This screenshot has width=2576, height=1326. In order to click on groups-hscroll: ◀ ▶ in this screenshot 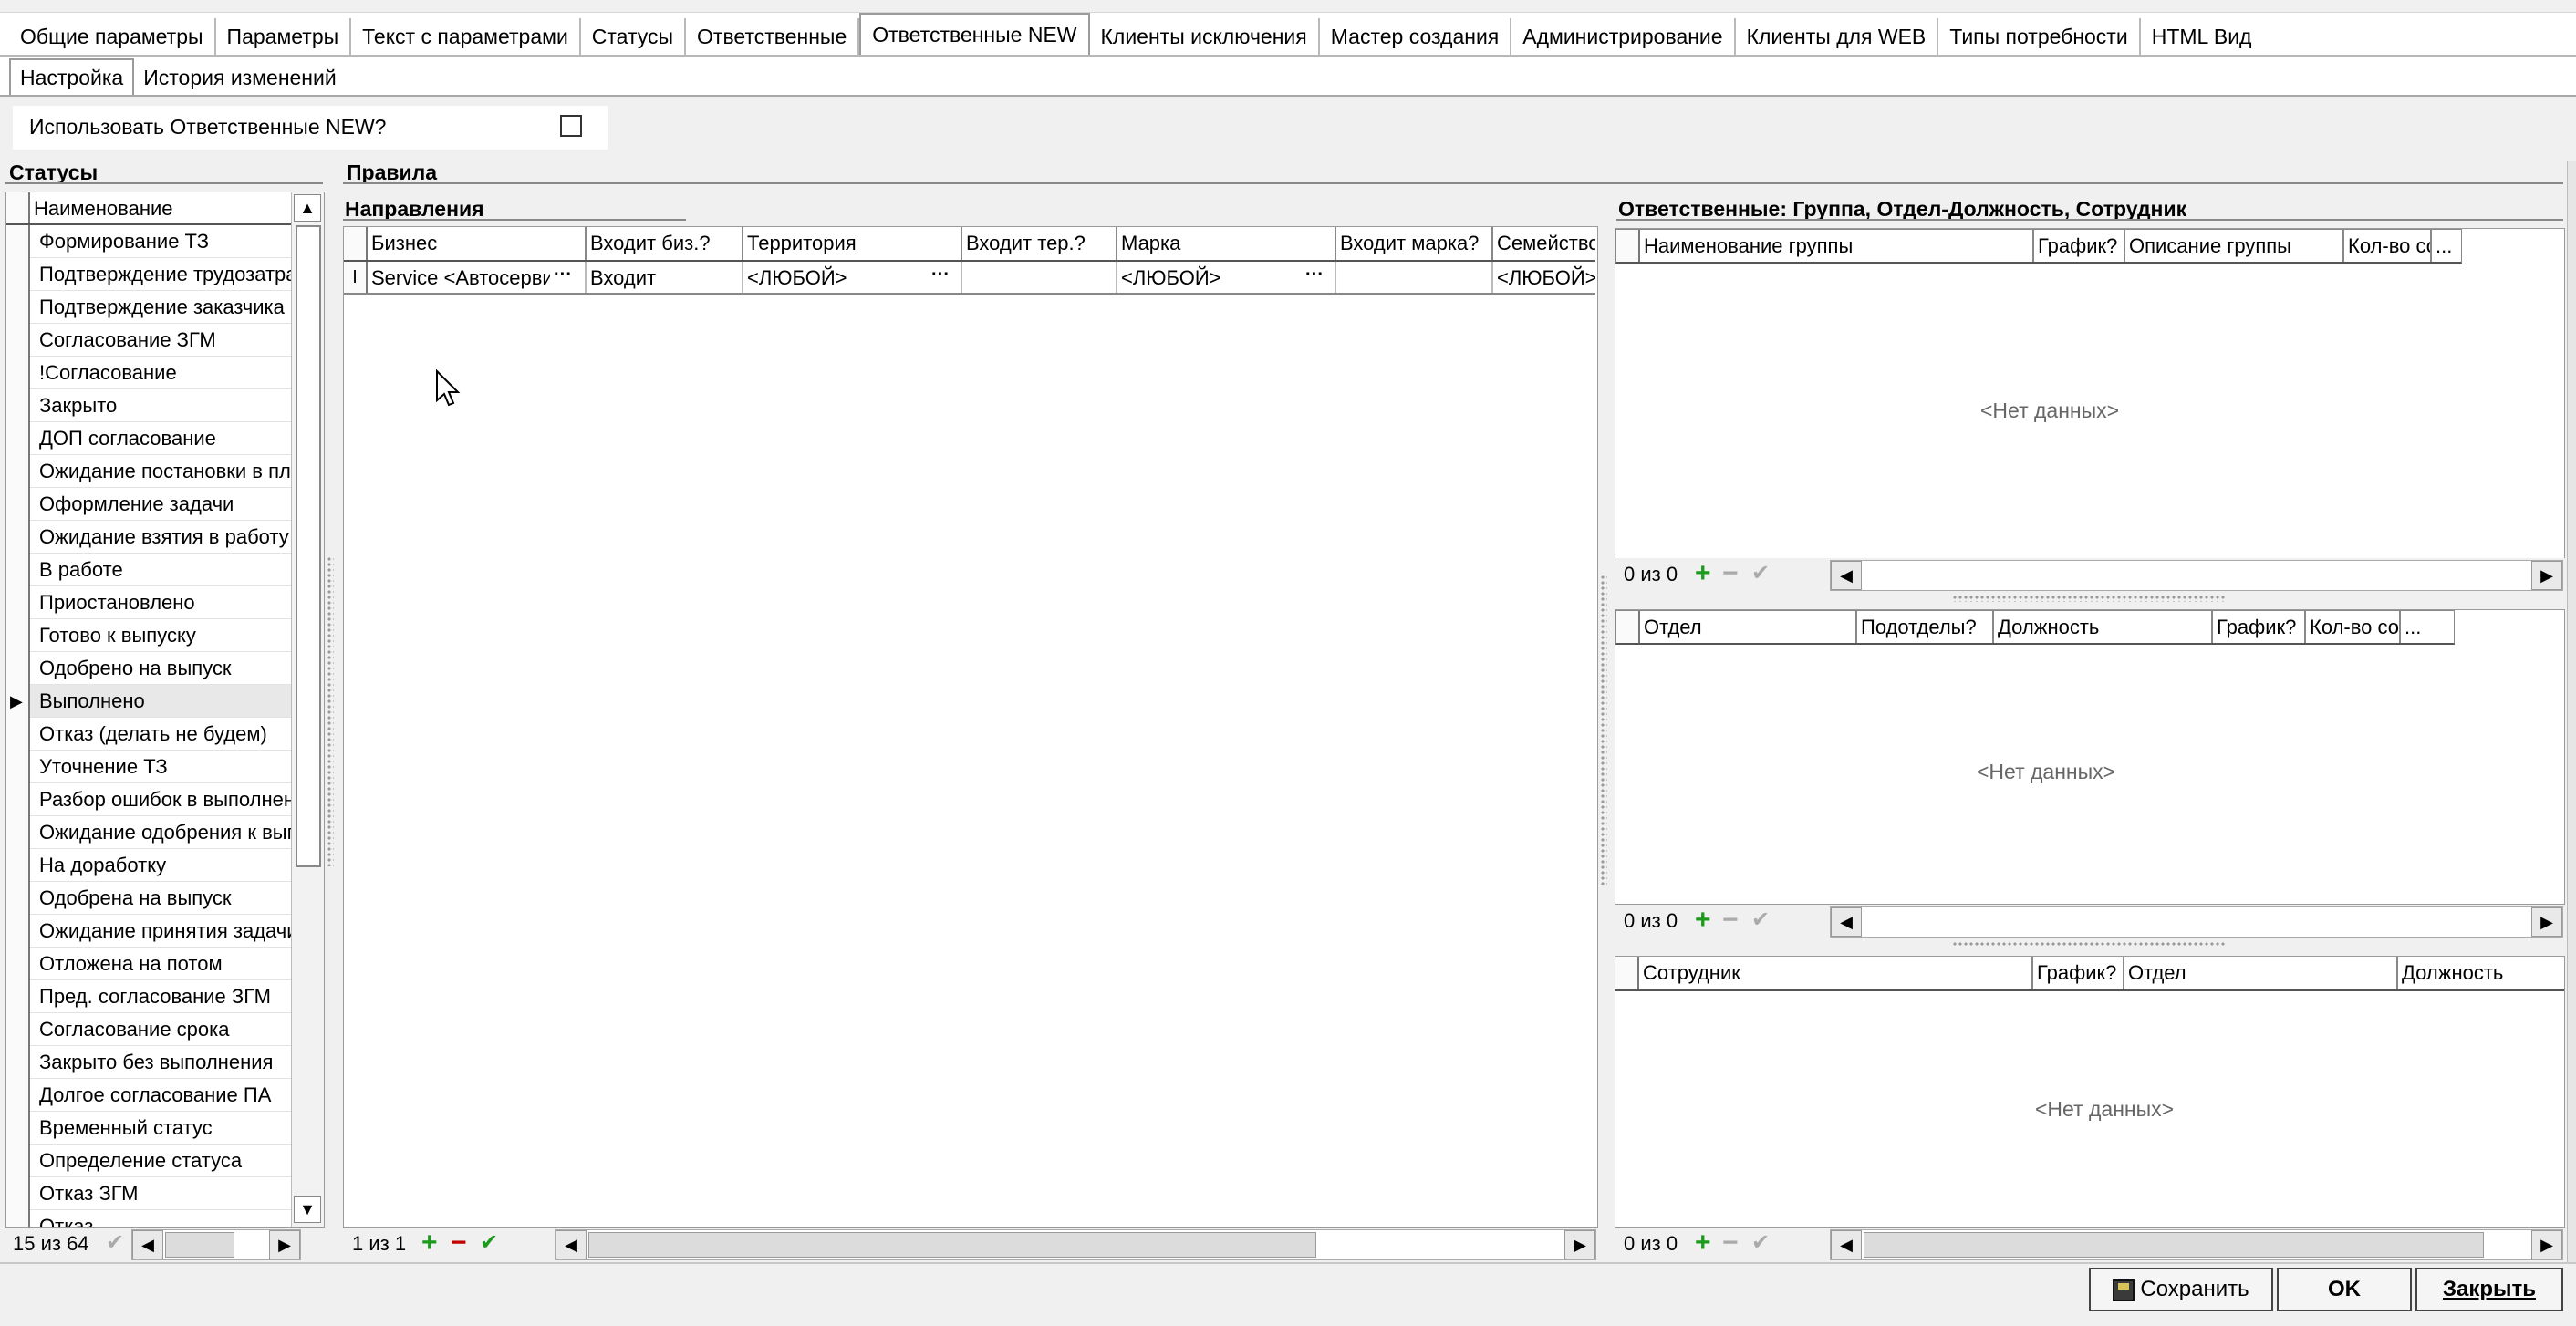, I will do `click(2196, 575)`.